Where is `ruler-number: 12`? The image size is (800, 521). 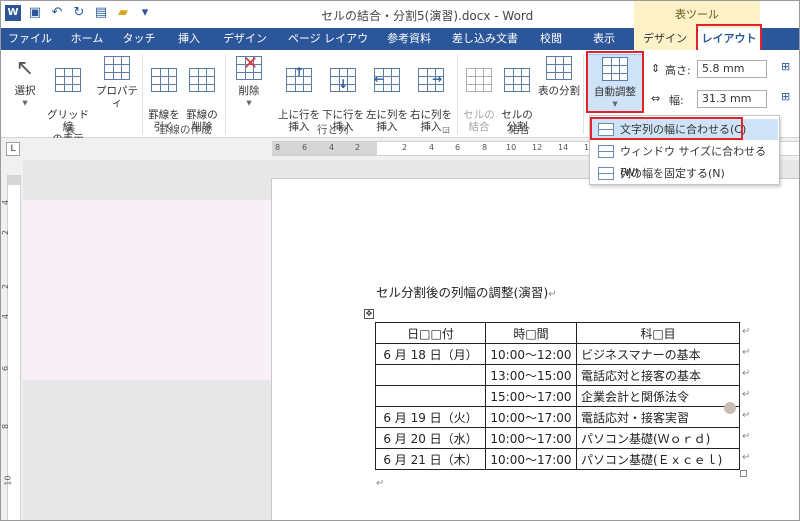 ruler-number: 12 is located at coordinates (537, 147).